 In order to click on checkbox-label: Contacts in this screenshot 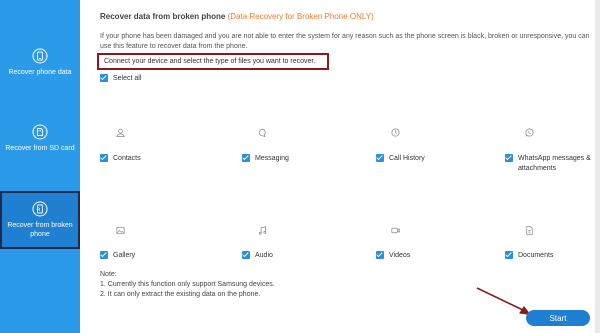, I will do `click(127, 158)`.